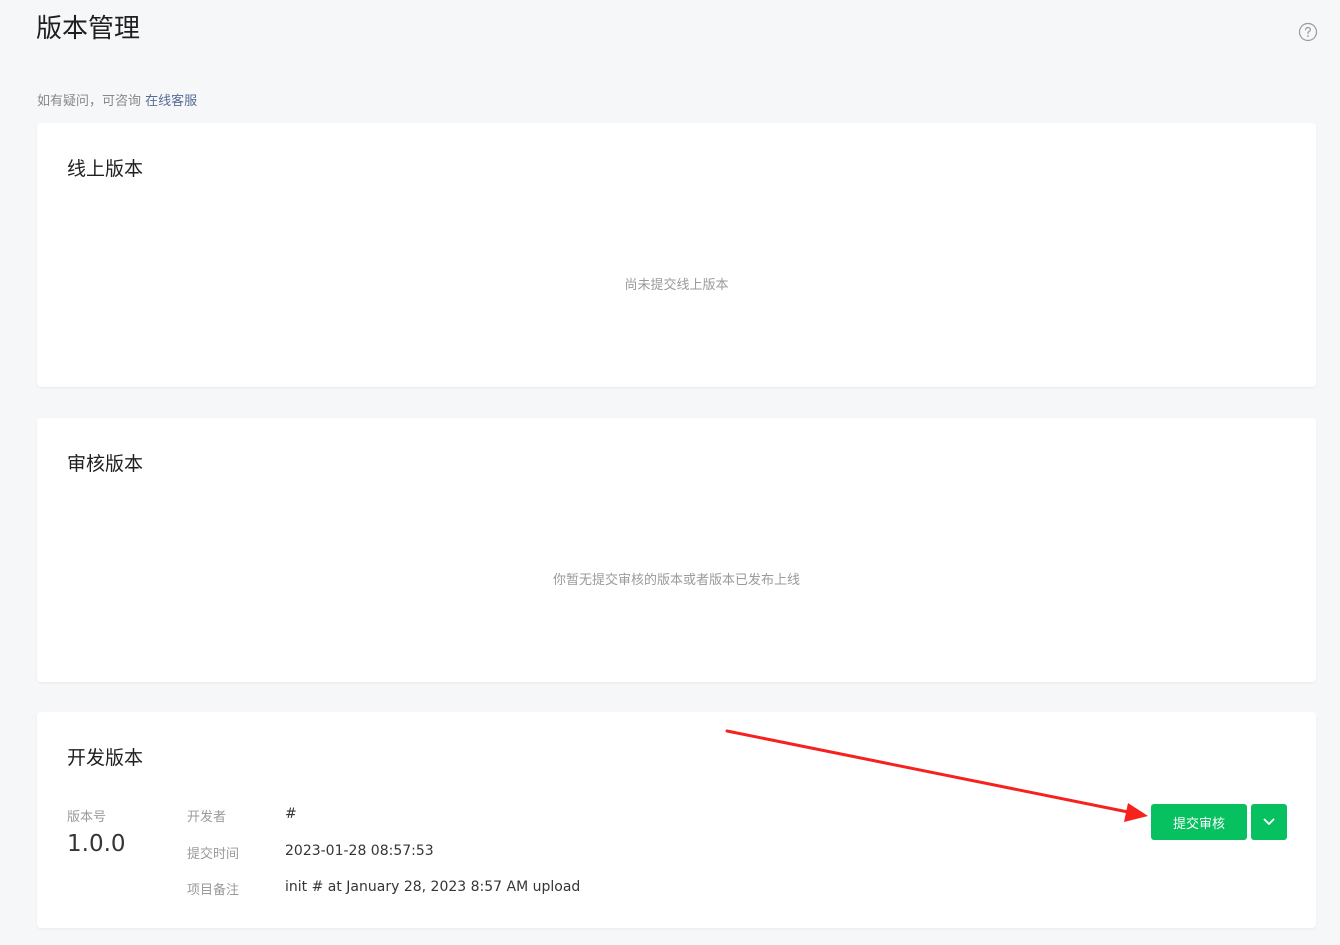 The image size is (1340, 945). I want to click on support-notice: 如有疑问，可咨询 在线客服, so click(117, 102).